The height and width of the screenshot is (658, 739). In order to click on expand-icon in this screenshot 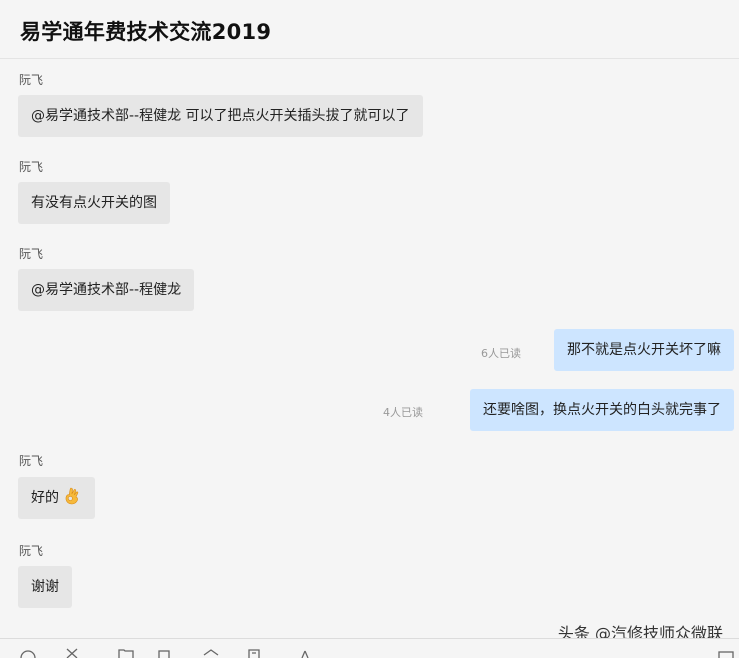, I will do `click(726, 652)`.